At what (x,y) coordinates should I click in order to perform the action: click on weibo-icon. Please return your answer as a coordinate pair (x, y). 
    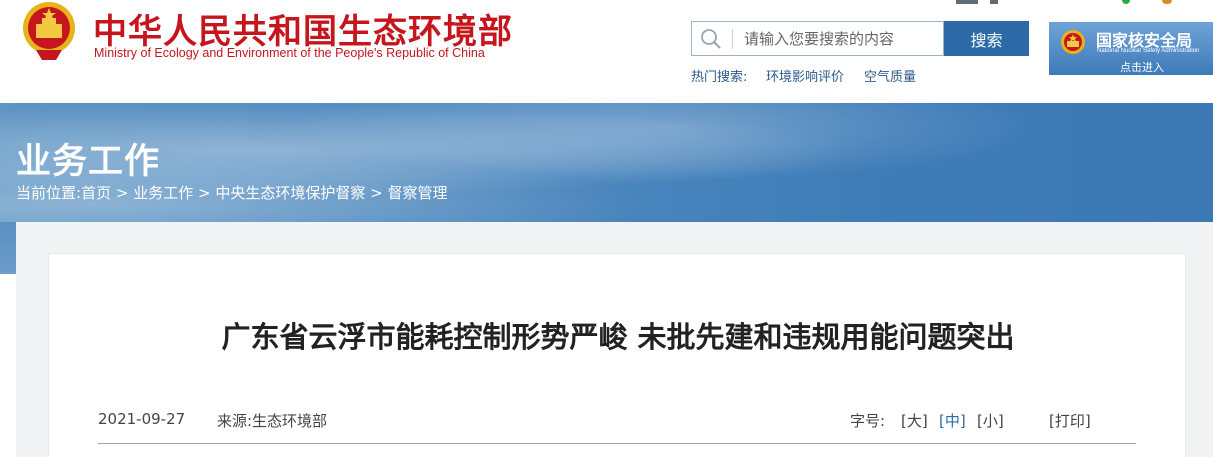
    Looking at the image, I should click on (1167, 2).